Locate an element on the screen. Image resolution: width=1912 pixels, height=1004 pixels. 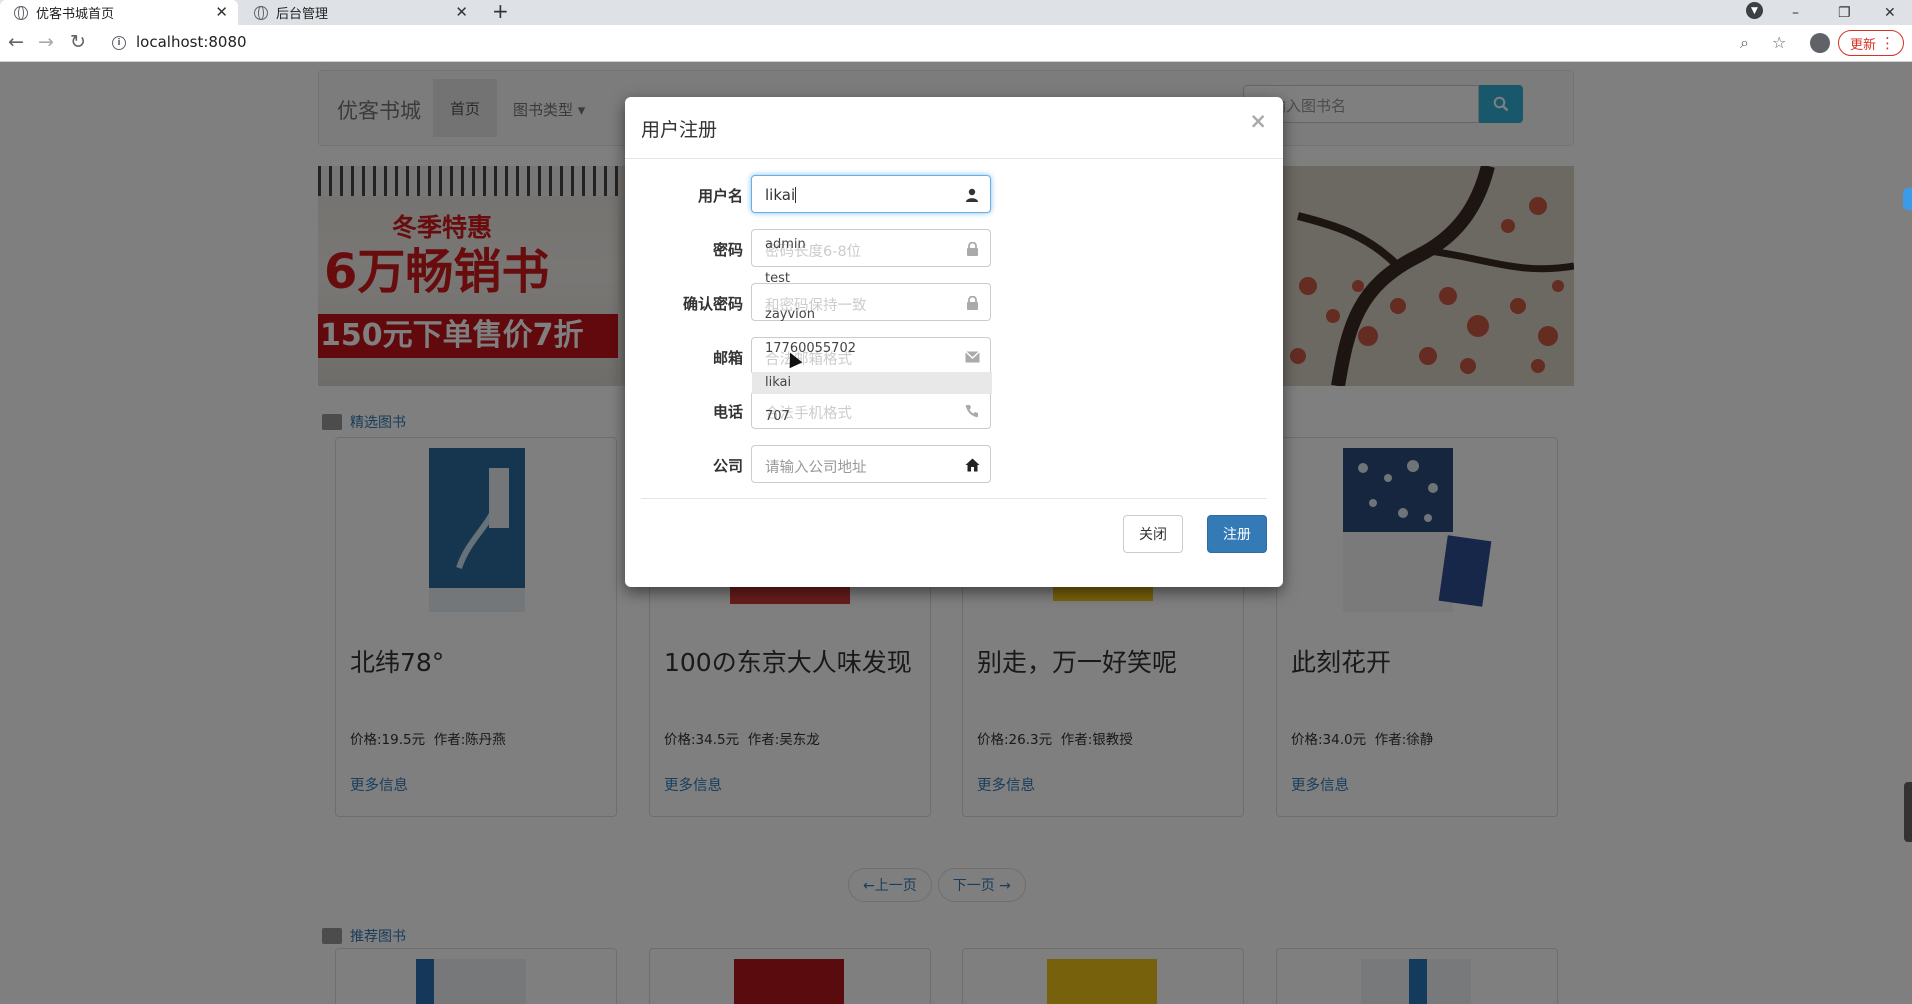
form-row-company: 公司 请输入公司地址 is located at coordinates (954, 465).